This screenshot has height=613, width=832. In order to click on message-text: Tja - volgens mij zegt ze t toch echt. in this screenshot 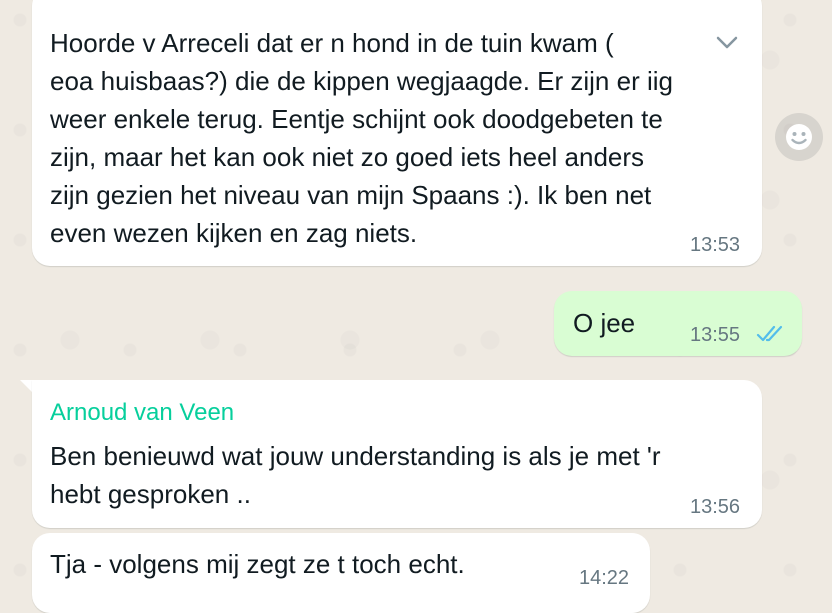, I will do `click(257, 564)`.